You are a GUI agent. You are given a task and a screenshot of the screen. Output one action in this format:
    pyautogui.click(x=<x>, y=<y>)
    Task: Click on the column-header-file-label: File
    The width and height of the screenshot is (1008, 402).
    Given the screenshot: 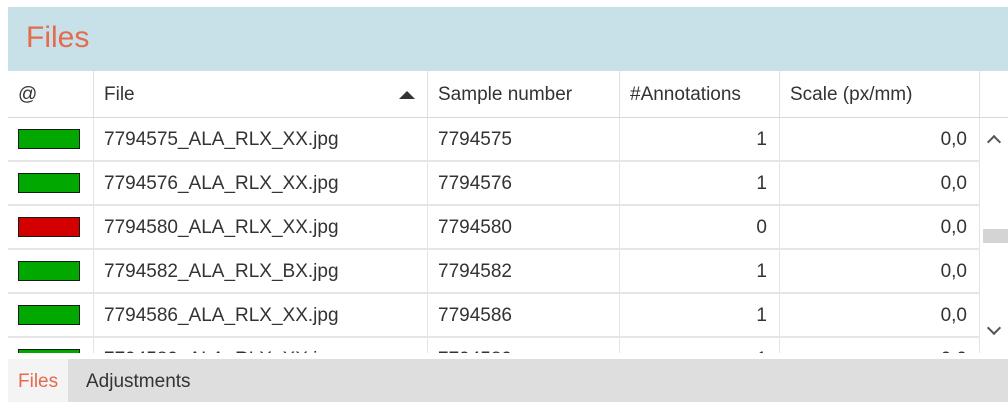 What is the action you would take?
    pyautogui.click(x=119, y=94)
    